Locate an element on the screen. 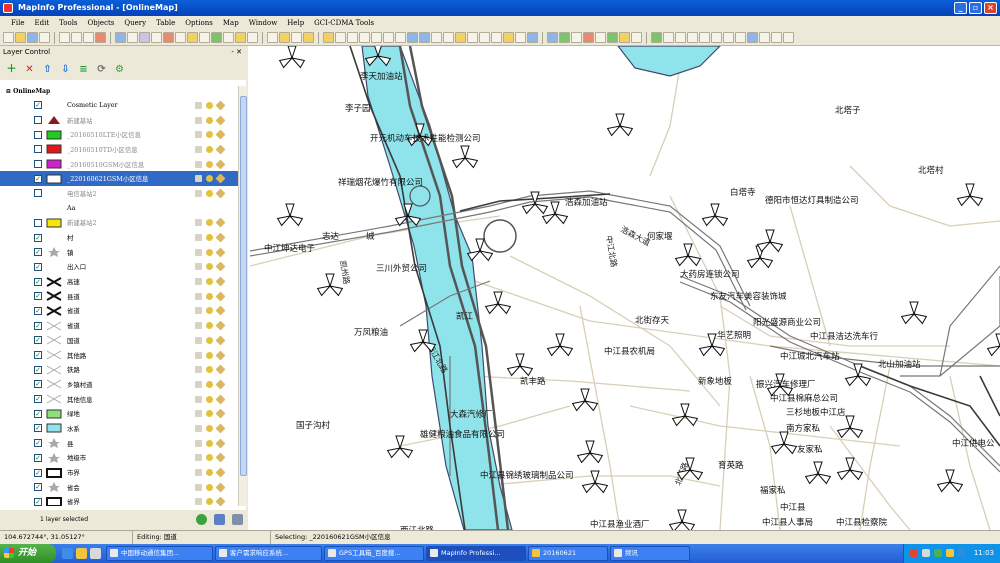  layer-row: 新建基站2 is located at coordinates (119, 223).